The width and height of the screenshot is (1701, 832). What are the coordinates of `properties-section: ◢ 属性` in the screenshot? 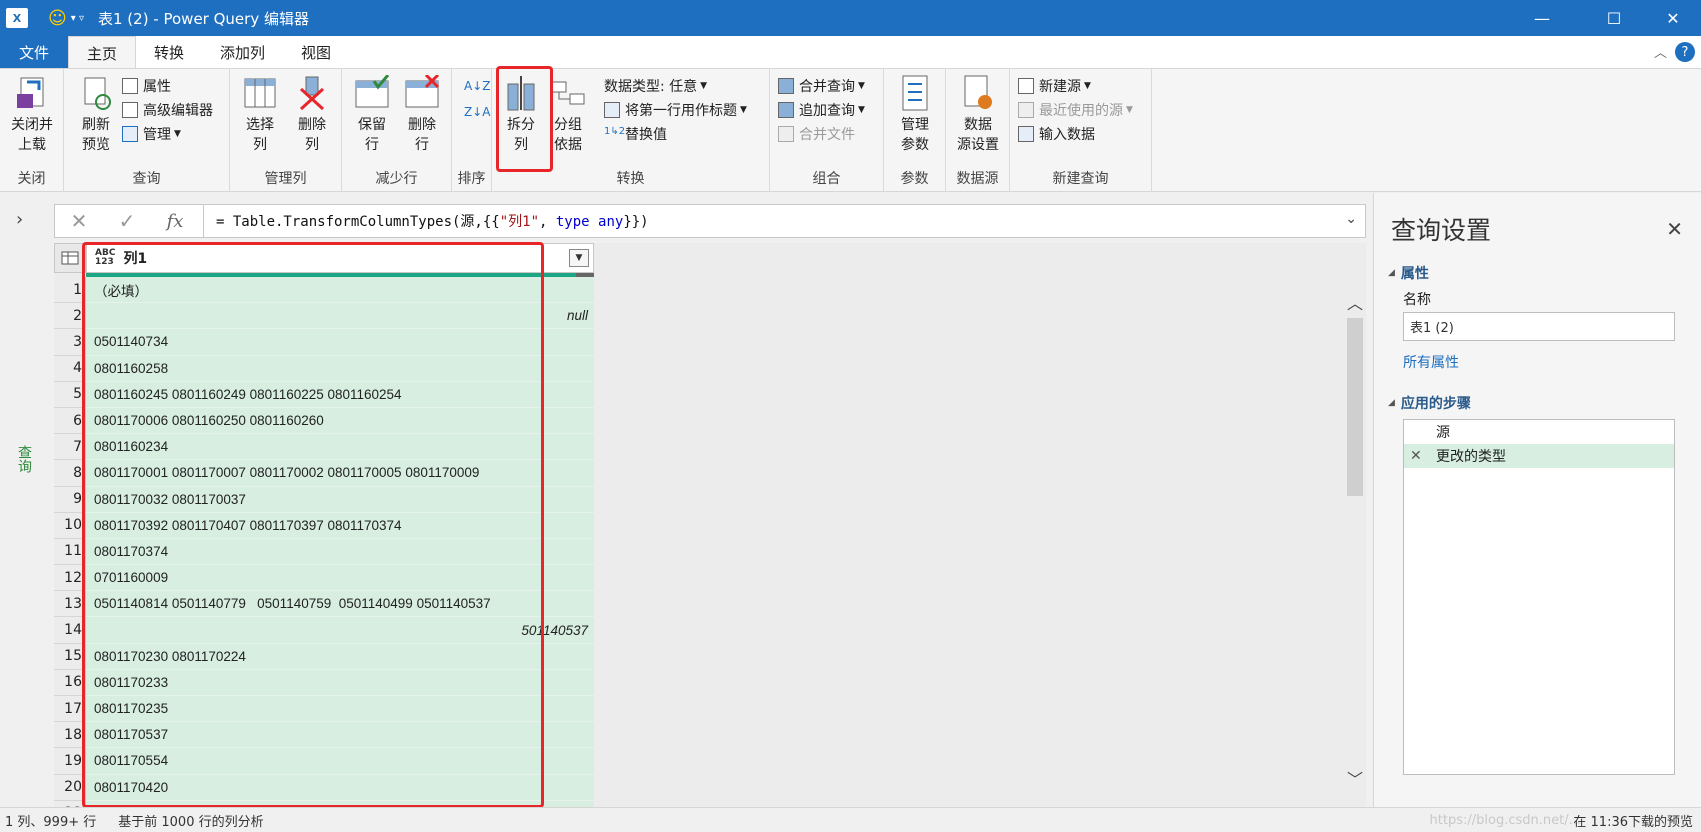 It's located at (1408, 273).